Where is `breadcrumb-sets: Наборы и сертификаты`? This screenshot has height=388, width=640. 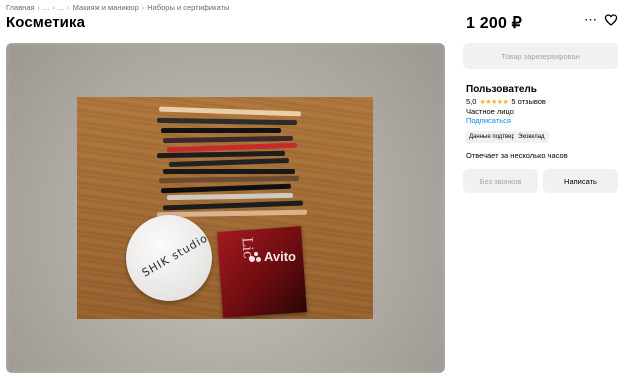
breadcrumb-sets: Наборы и сертификаты is located at coordinates (188, 7).